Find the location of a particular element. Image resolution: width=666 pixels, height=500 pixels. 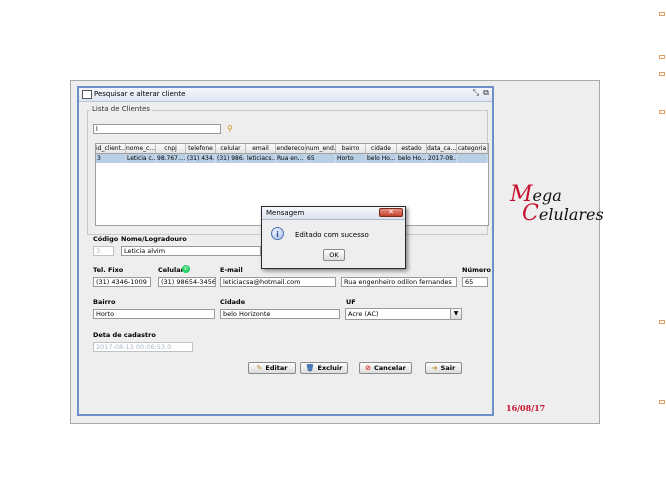

message-dialog: Mensagem ✕ i Editado com sucesso OK is located at coordinates (333, 237).